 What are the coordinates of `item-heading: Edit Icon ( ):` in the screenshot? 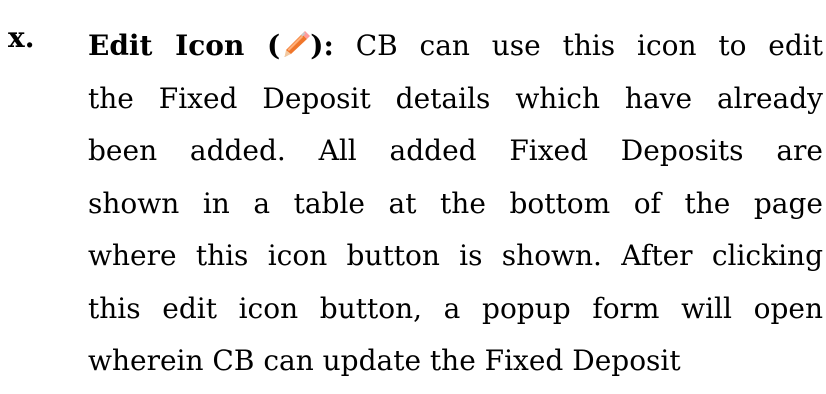 It's located at (211, 45).